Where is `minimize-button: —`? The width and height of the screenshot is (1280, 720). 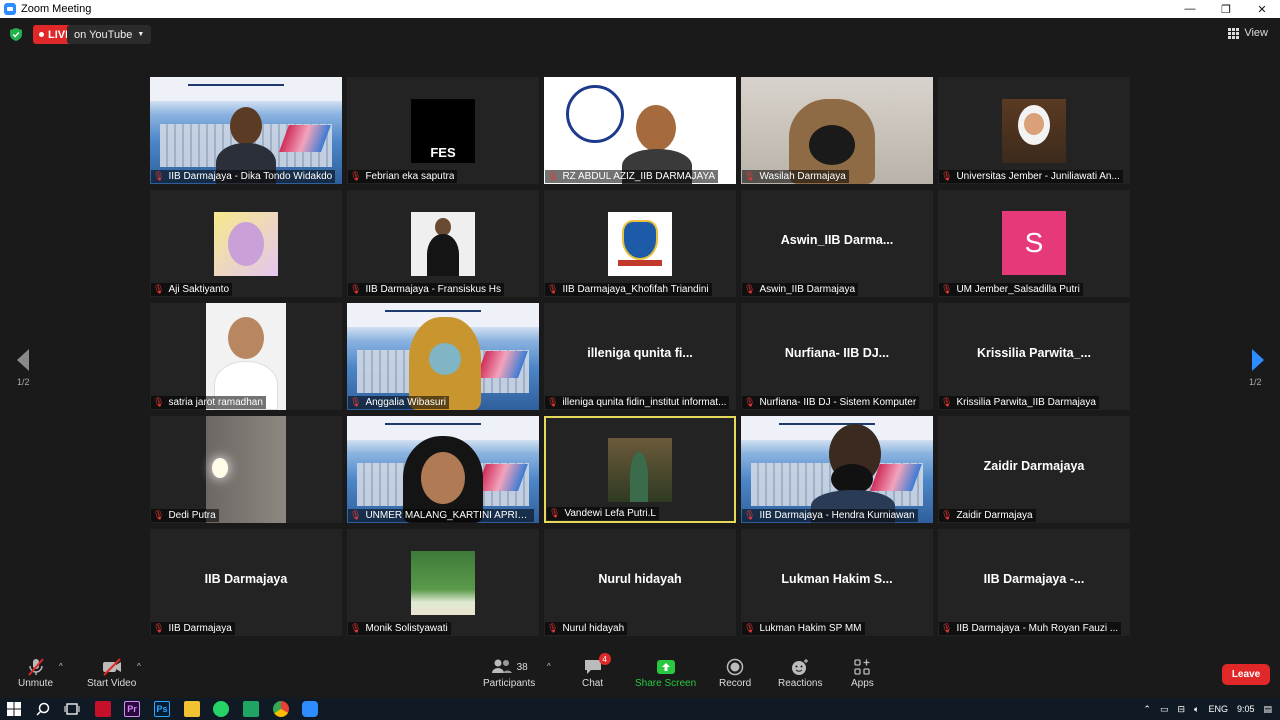 minimize-button: — is located at coordinates (1190, 9).